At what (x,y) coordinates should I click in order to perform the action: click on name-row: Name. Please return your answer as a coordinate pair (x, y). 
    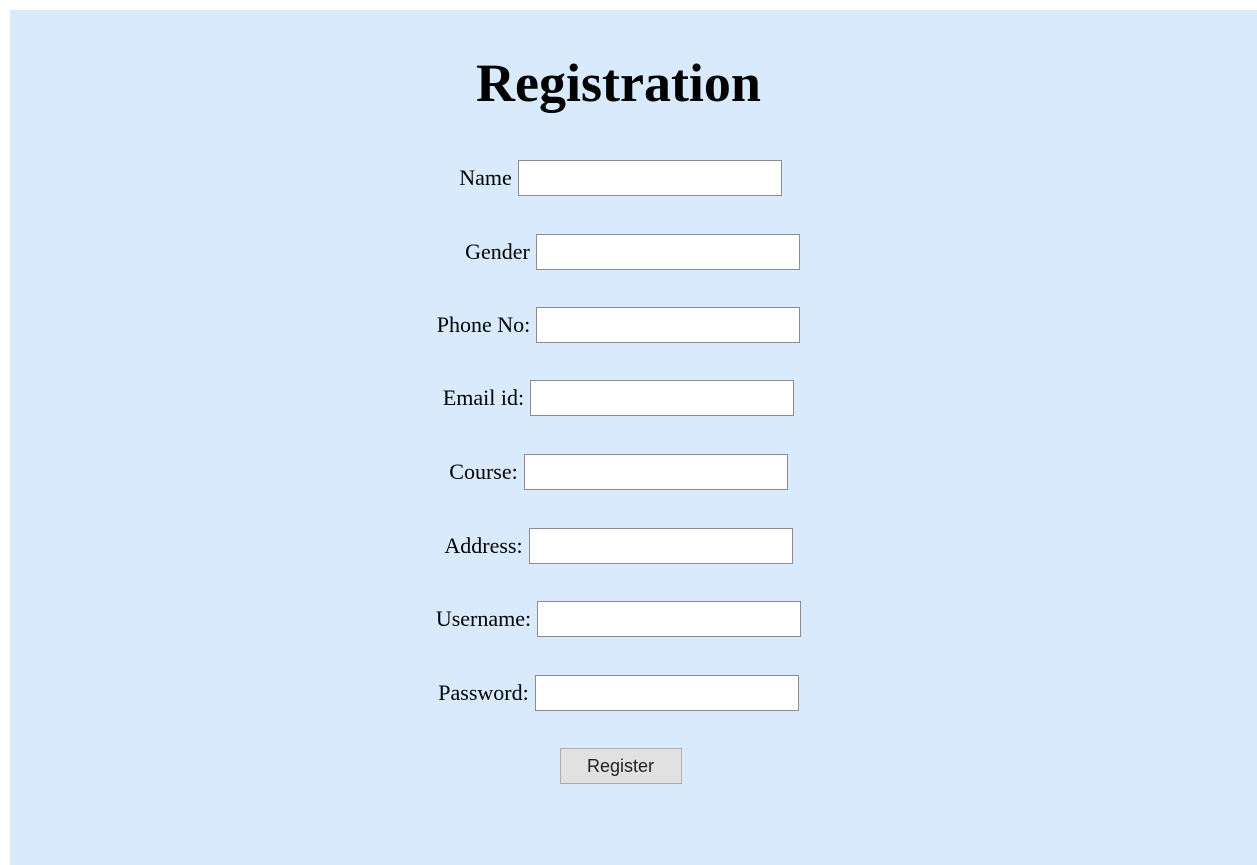
    Looking at the image, I should click on (624, 178).